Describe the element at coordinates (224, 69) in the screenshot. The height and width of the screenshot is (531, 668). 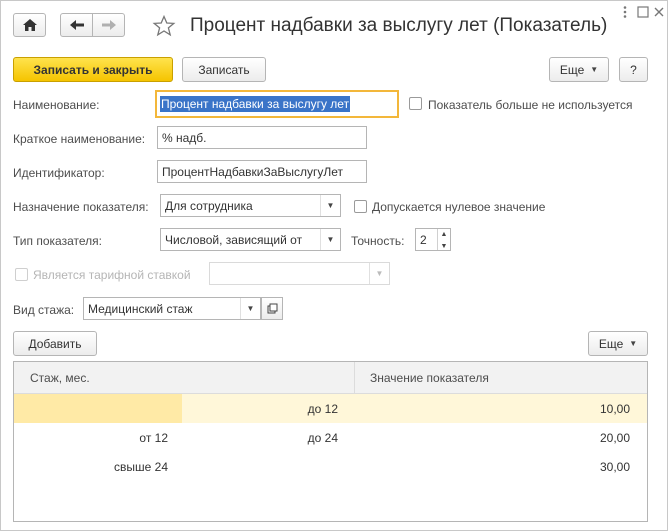
I see `save-button: Записать` at that location.